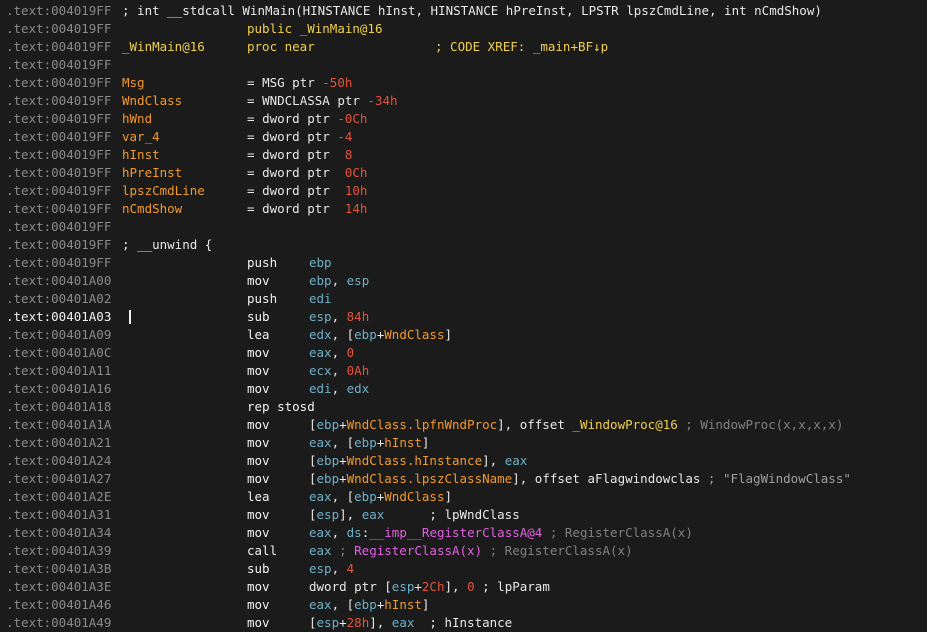 The image size is (927, 632). Describe the element at coordinates (58, 461) in the screenshot. I see `address-label: .text:00401A24` at that location.